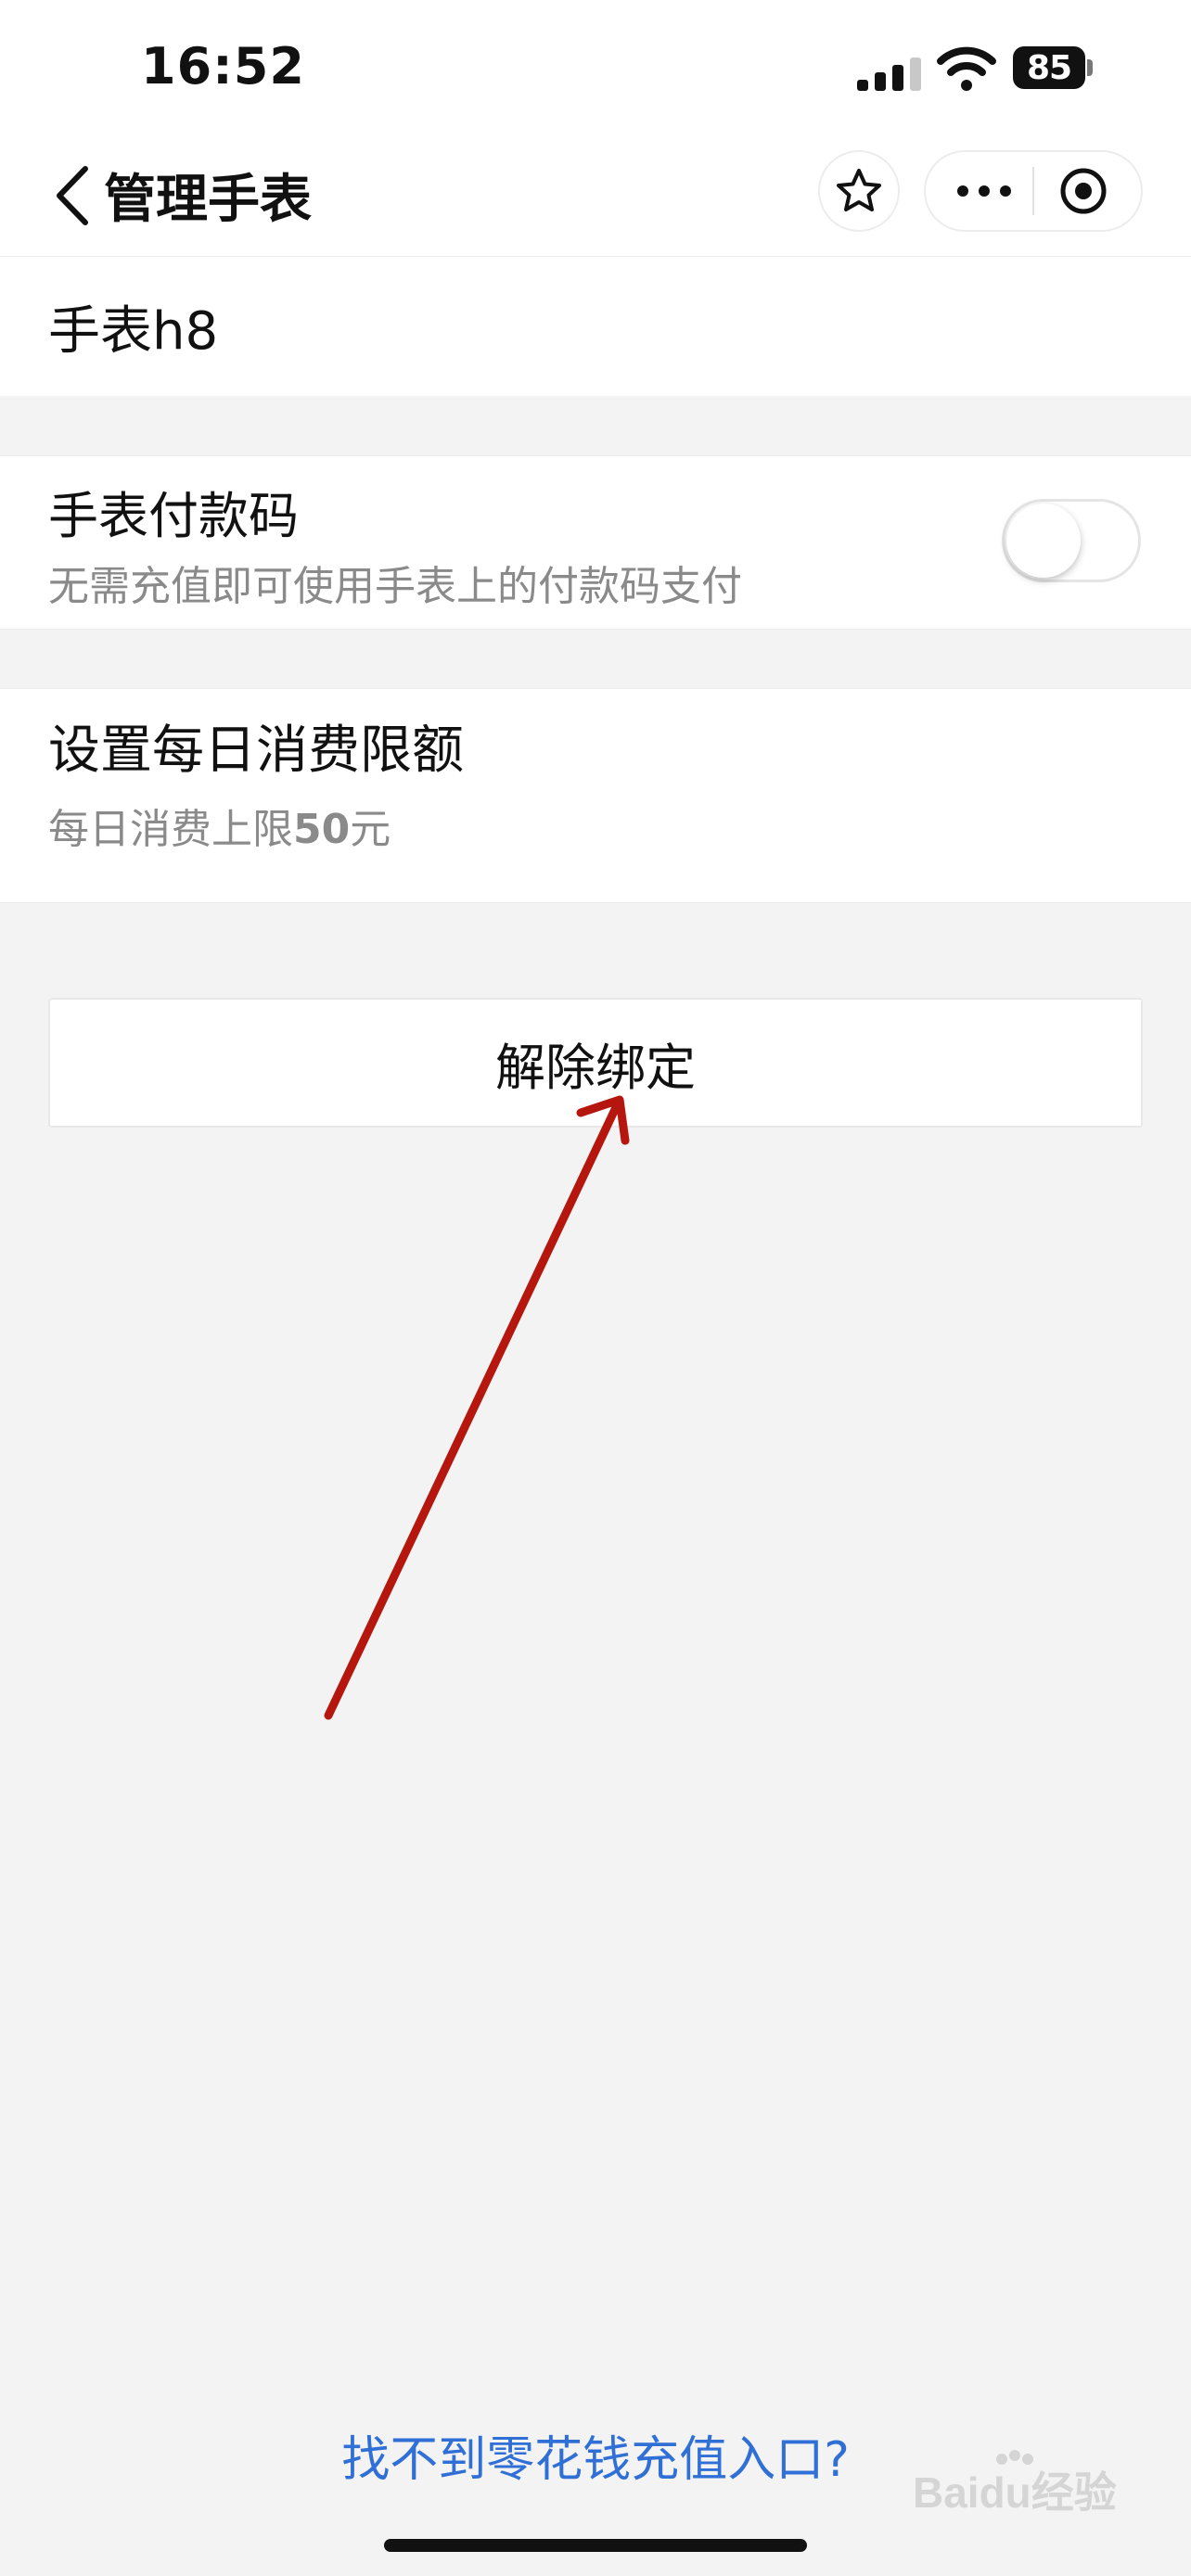 This screenshot has height=2576, width=1191. I want to click on payment-code-toggle, so click(1071, 541).